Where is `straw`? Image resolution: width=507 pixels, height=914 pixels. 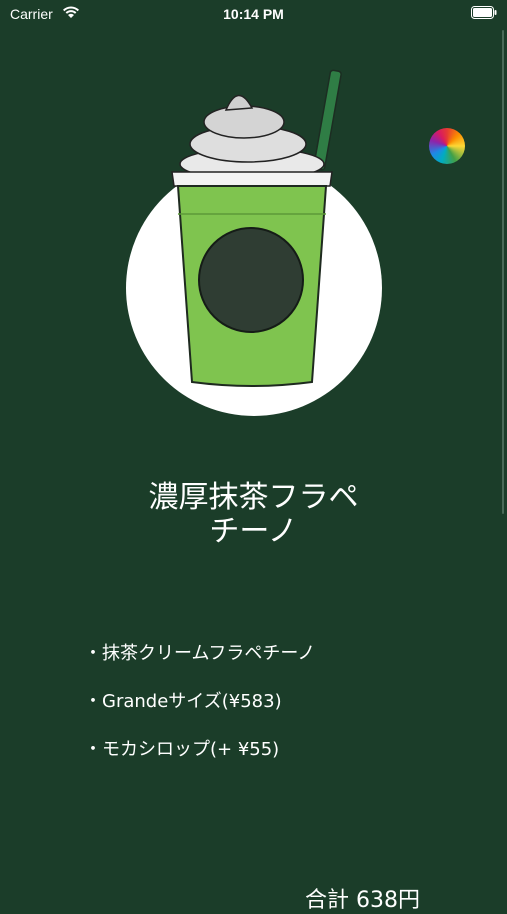 straw is located at coordinates (327, 120).